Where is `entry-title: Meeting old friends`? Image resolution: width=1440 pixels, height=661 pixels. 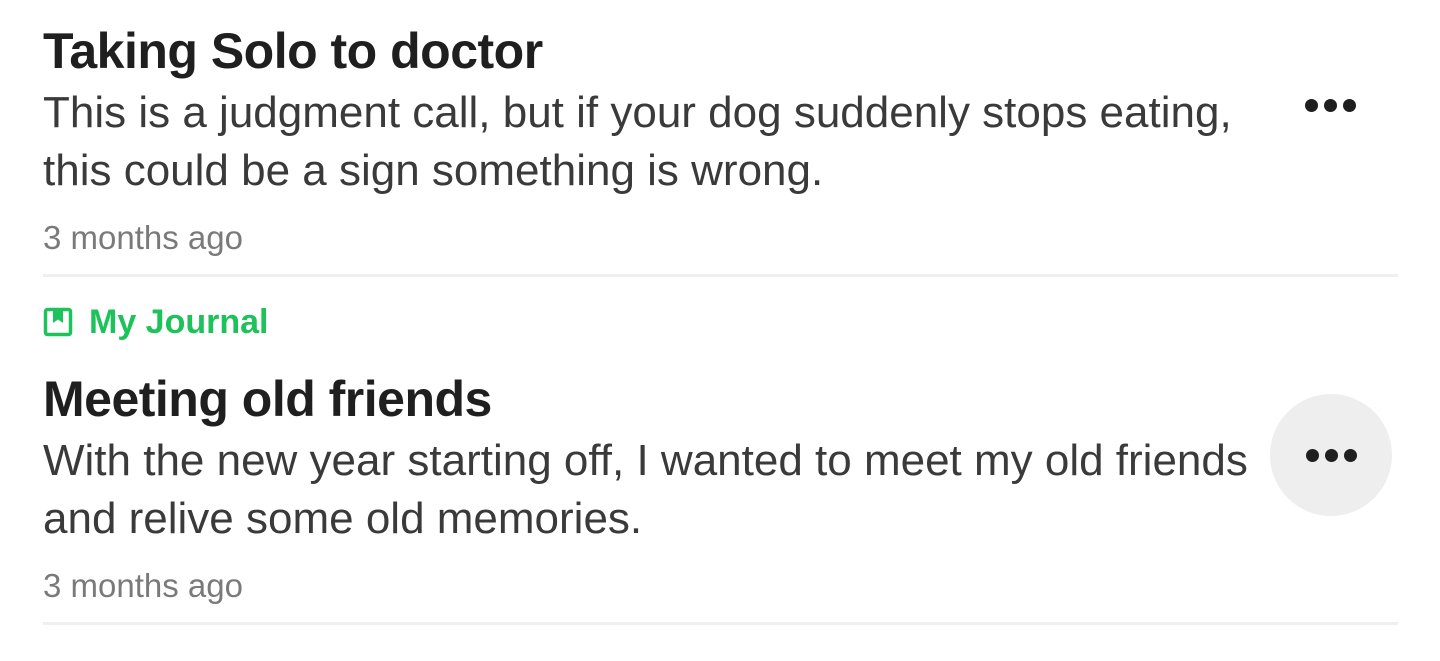 entry-title: Meeting old friends is located at coordinates (267, 399).